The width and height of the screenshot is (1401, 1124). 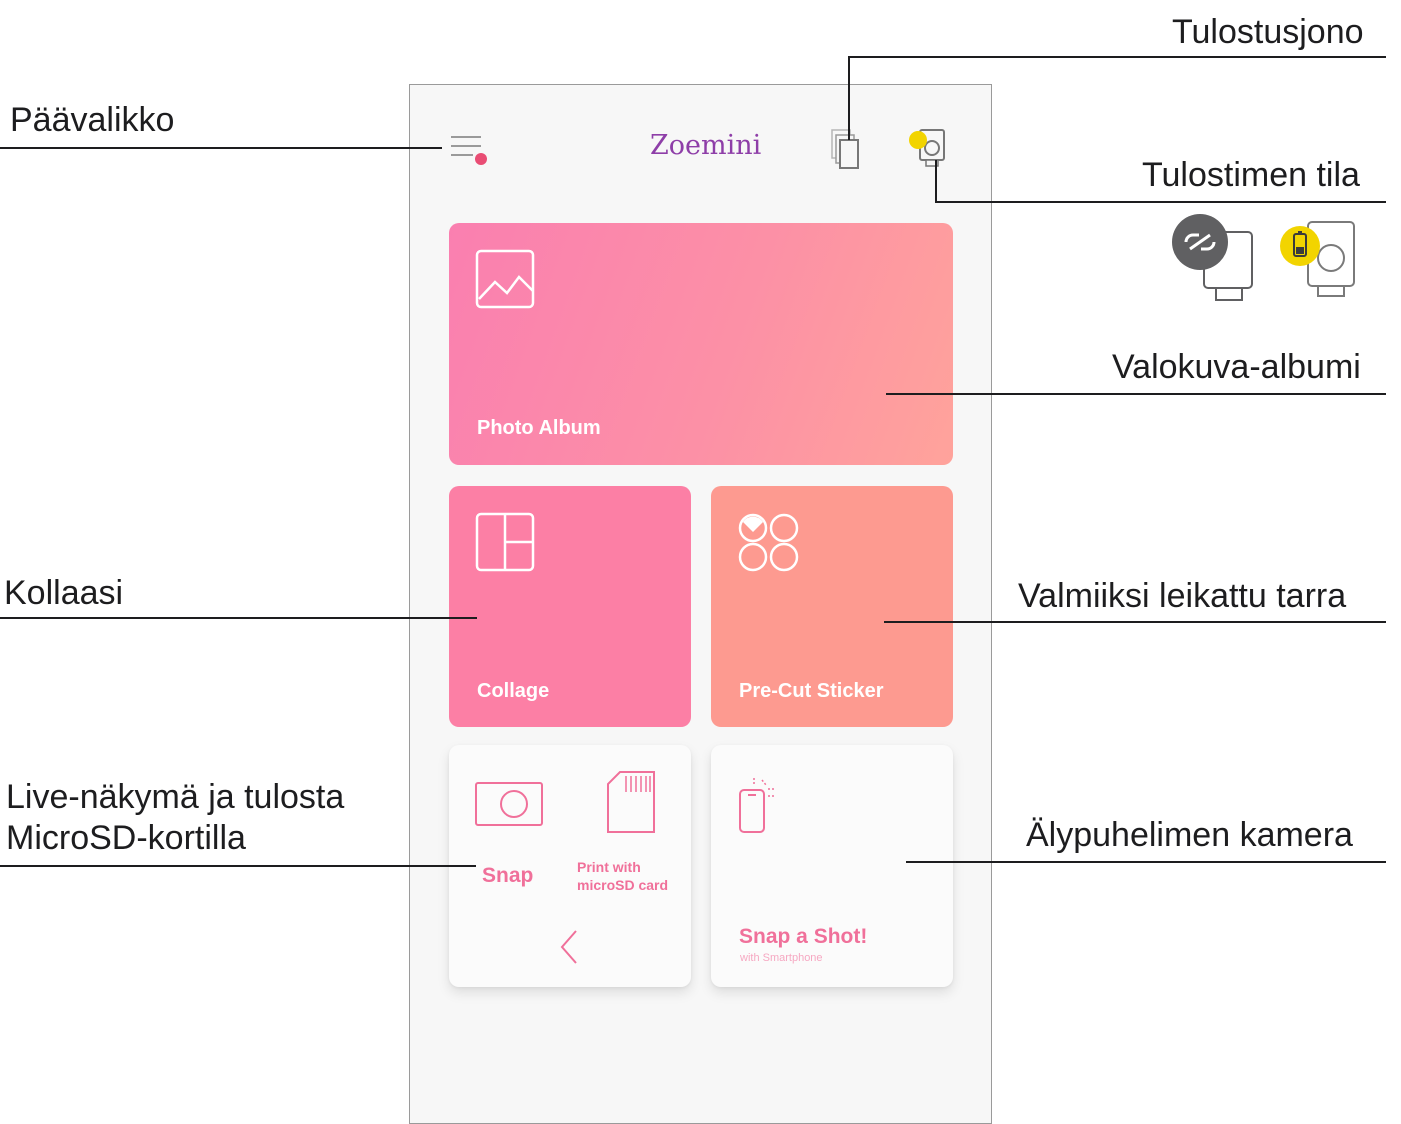 I want to click on leader-smartphone-camera, so click(x=1146, y=862).